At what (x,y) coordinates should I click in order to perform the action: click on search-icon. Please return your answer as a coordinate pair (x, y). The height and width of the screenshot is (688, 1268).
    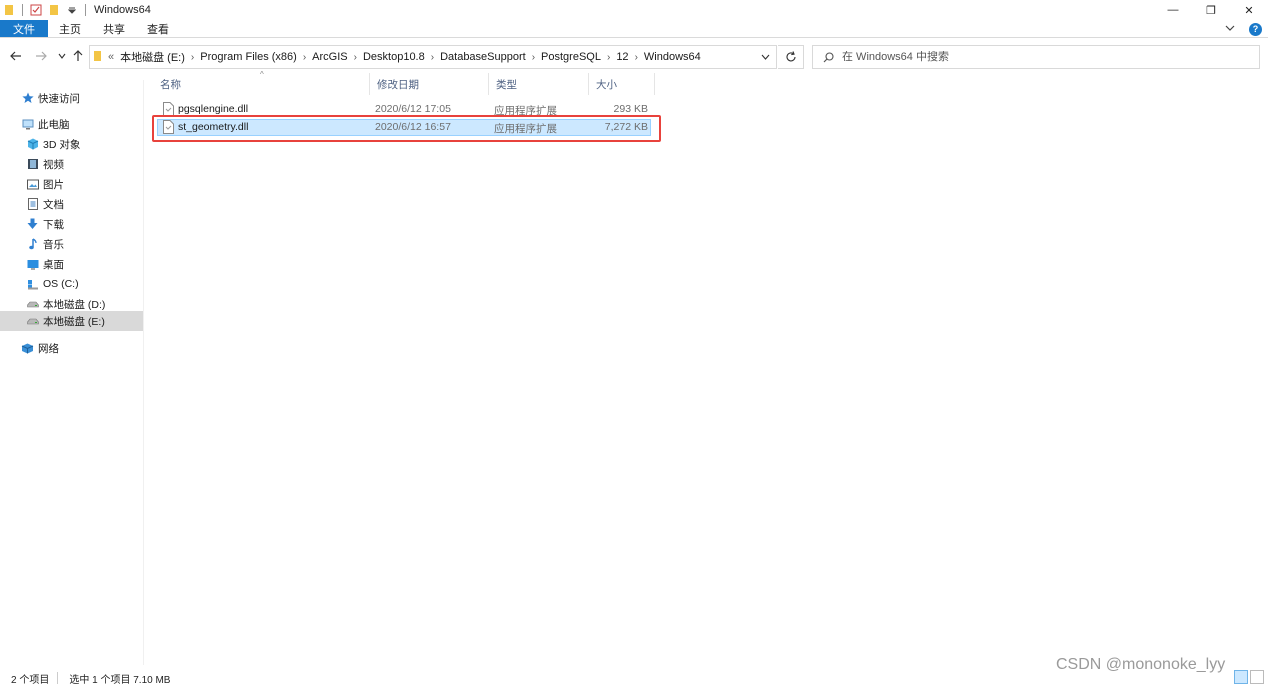
    Looking at the image, I should click on (828, 56).